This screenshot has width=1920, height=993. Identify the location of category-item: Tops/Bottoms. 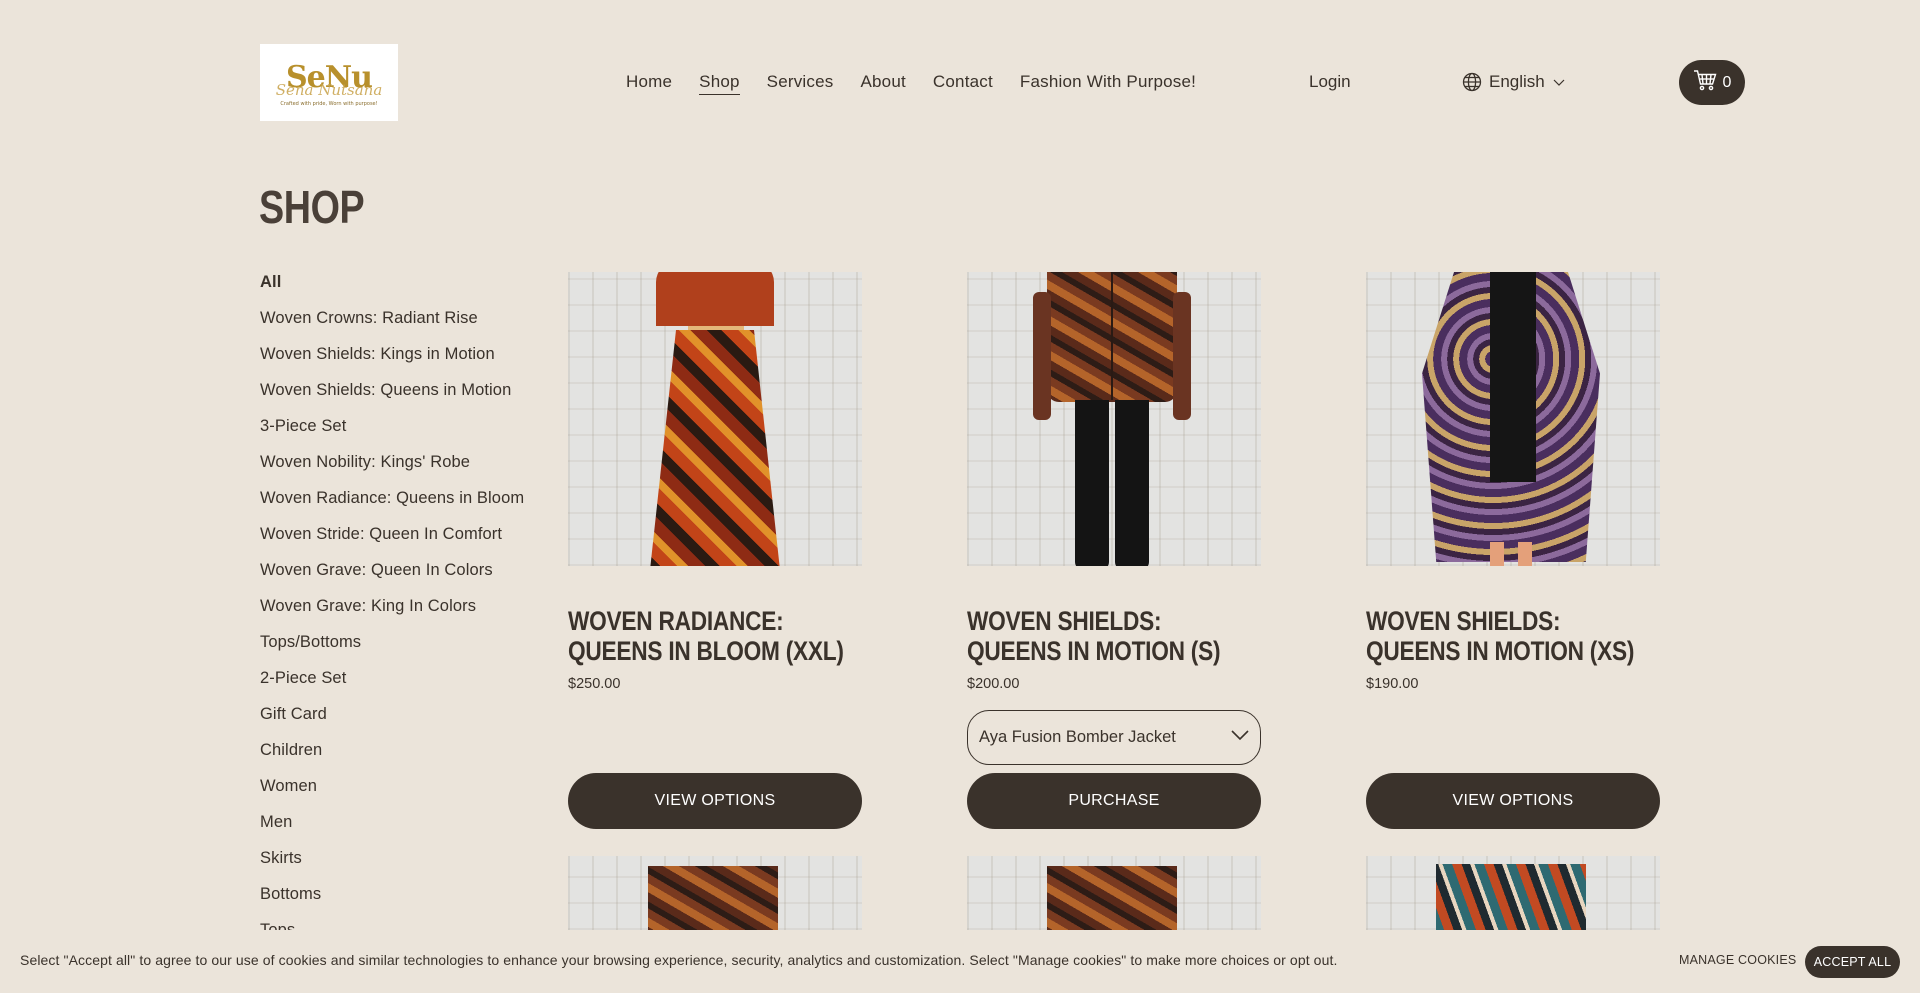
(410, 648).